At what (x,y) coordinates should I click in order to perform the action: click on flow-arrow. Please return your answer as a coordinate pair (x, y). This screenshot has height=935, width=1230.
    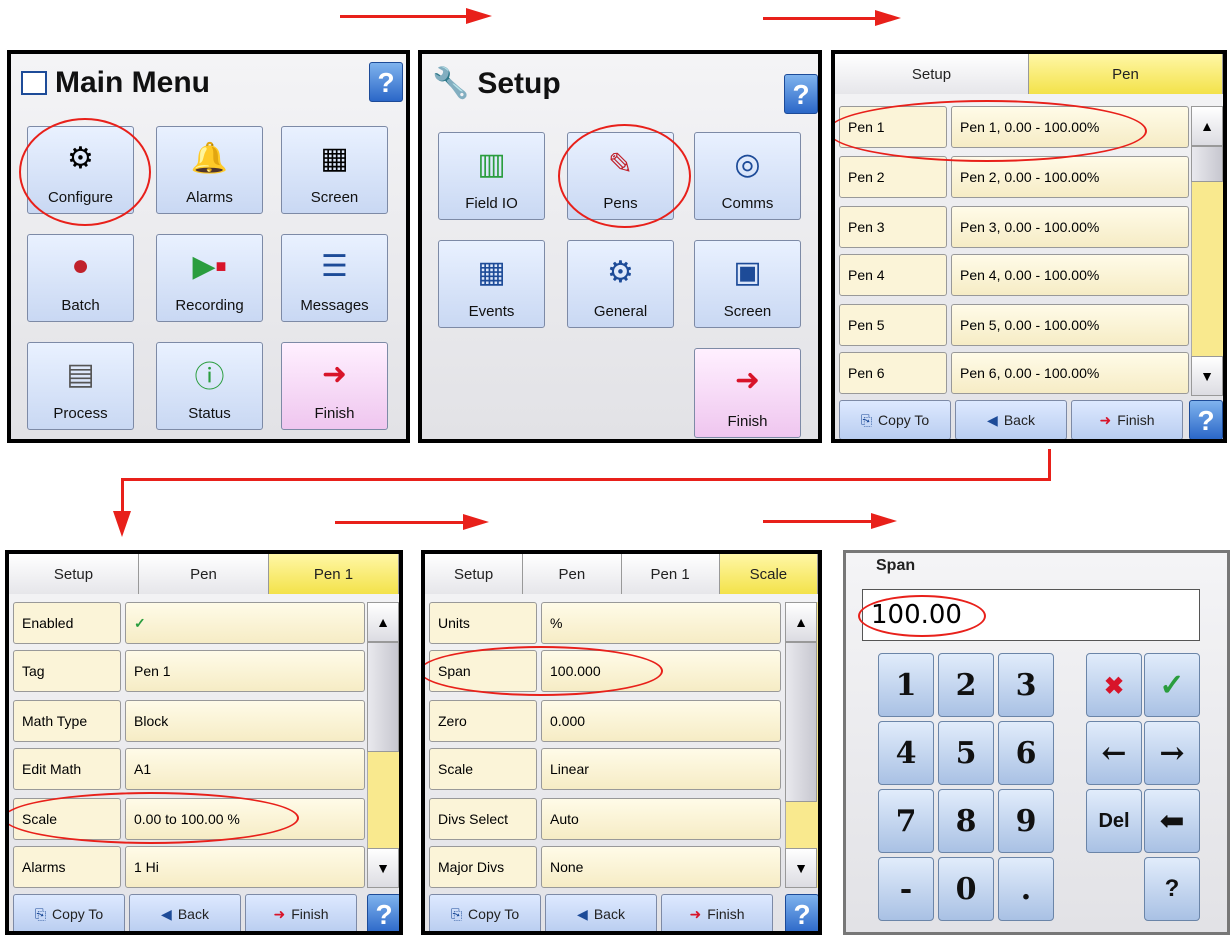
    Looking at the image, I should click on (832, 18).